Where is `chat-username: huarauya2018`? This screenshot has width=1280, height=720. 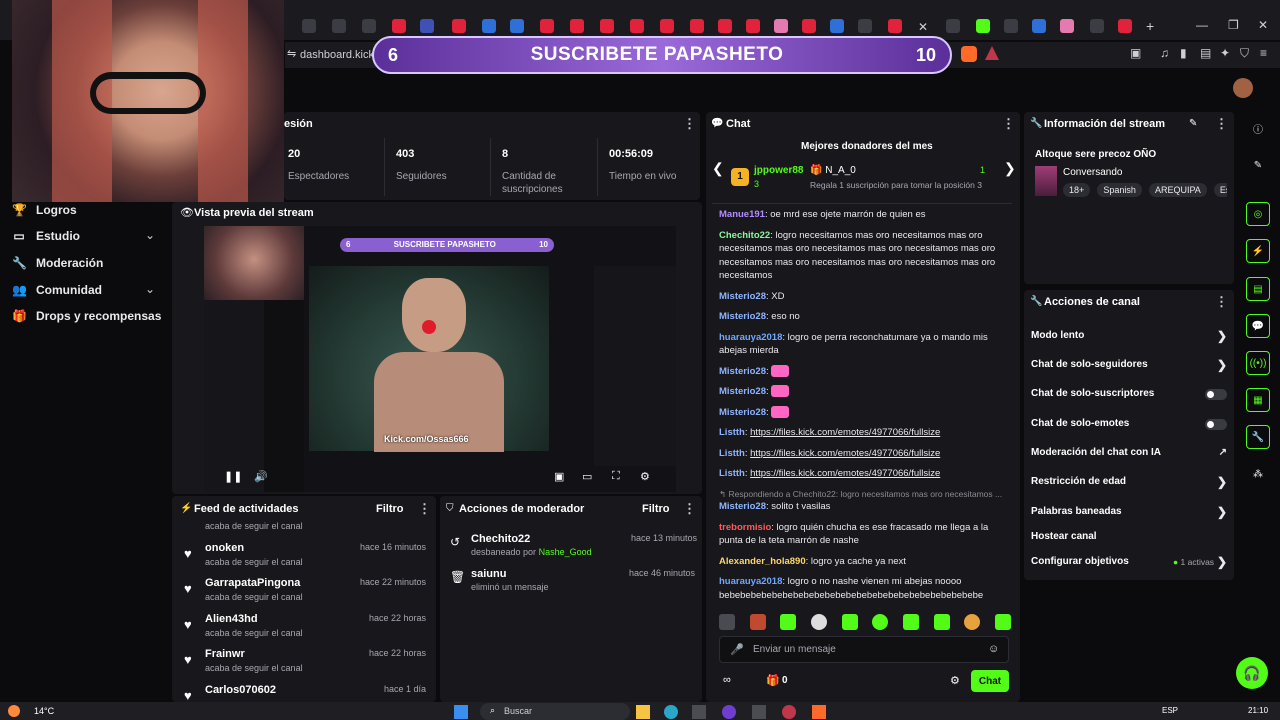
chat-username: huarauya2018 is located at coordinates (750, 581).